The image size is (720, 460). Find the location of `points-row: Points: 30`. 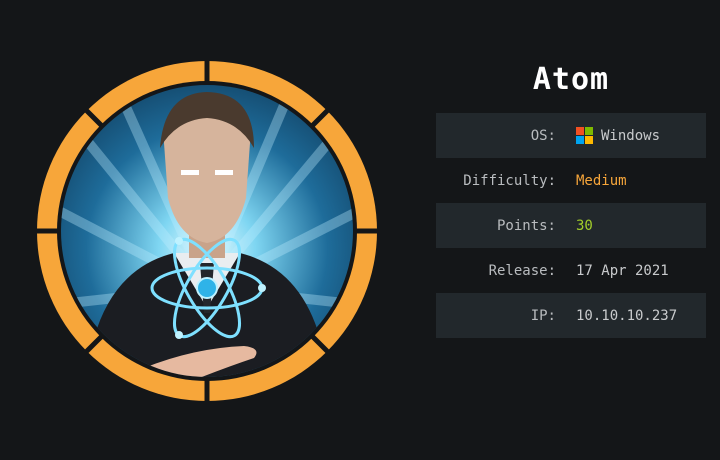

points-row: Points: 30 is located at coordinates (571, 225).